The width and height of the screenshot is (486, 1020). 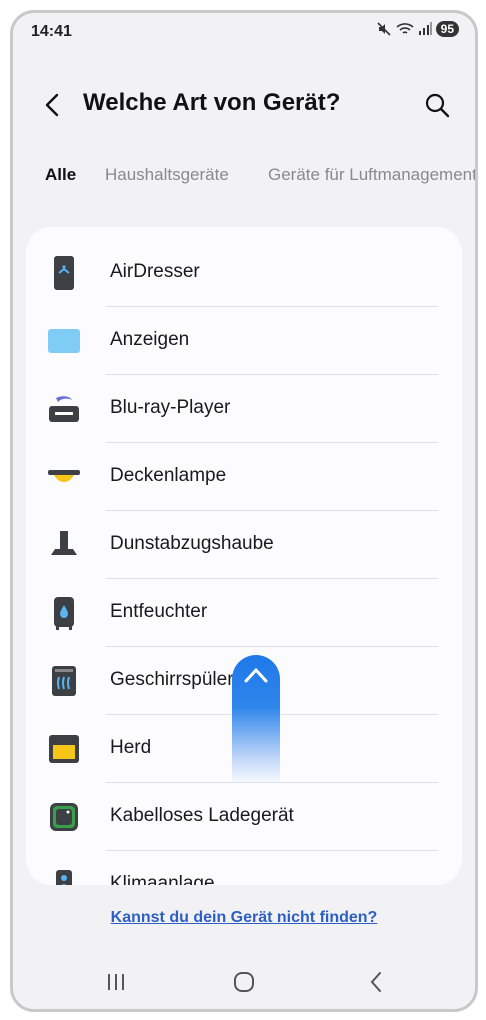 What do you see at coordinates (405, 28) in the screenshot?
I see `wifi-icon` at bounding box center [405, 28].